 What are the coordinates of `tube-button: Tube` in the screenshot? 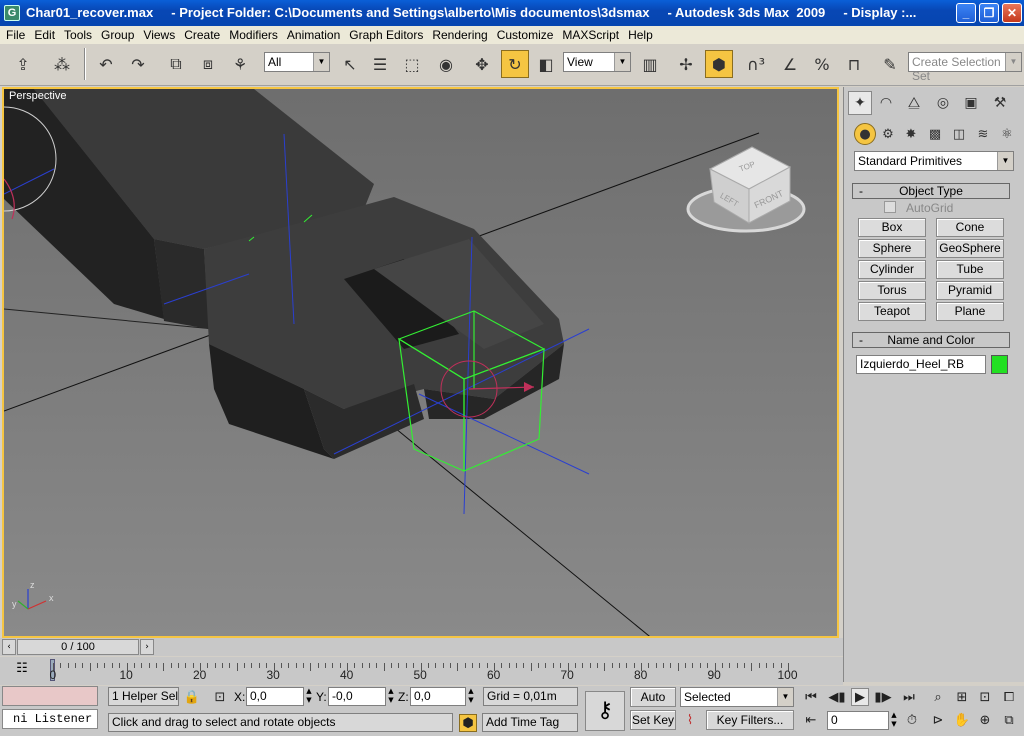 It's located at (970, 269).